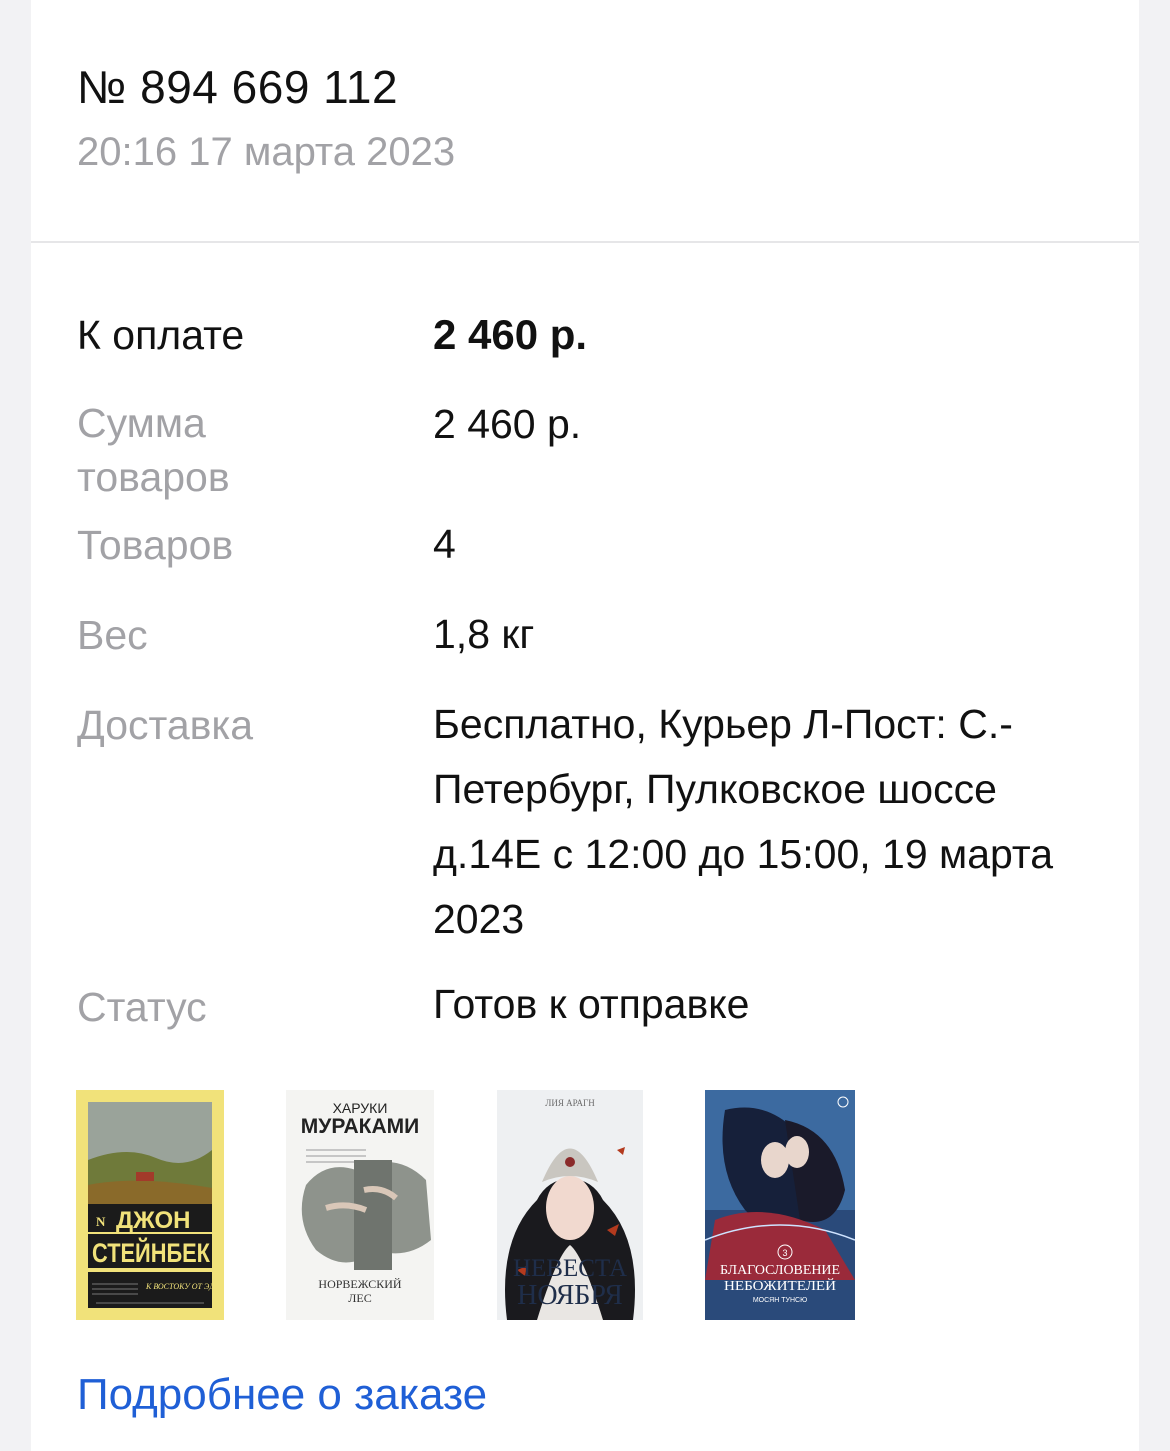  Describe the element at coordinates (112, 635) in the screenshot. I see `weight-label: Вес` at that location.